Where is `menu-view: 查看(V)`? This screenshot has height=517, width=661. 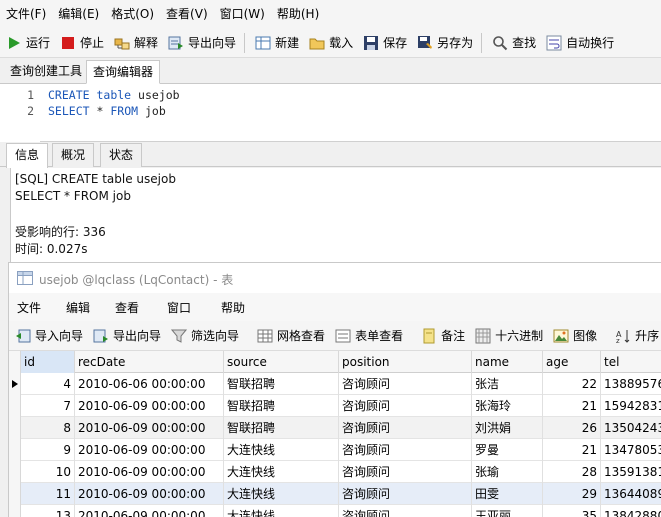 menu-view: 查看(V) is located at coordinates (187, 14).